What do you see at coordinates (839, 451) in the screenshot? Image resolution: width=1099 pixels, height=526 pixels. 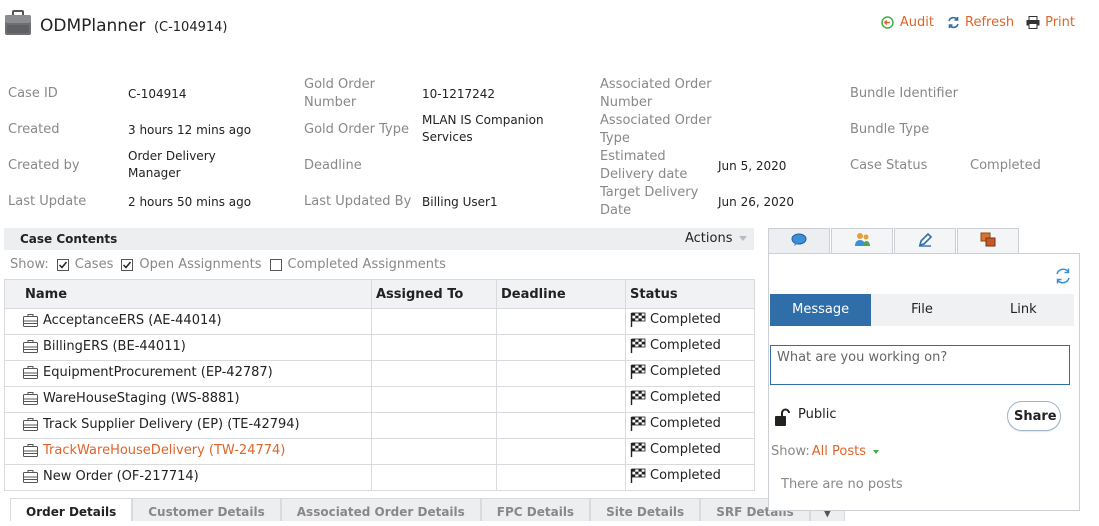 I see `posts-filter-dropdown: All Posts` at bounding box center [839, 451].